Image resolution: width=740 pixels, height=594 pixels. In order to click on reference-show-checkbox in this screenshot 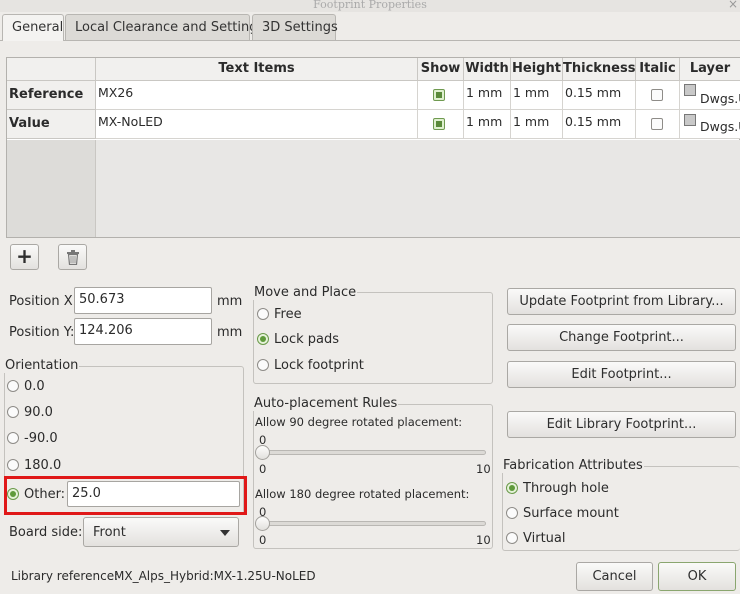, I will do `click(439, 95)`.